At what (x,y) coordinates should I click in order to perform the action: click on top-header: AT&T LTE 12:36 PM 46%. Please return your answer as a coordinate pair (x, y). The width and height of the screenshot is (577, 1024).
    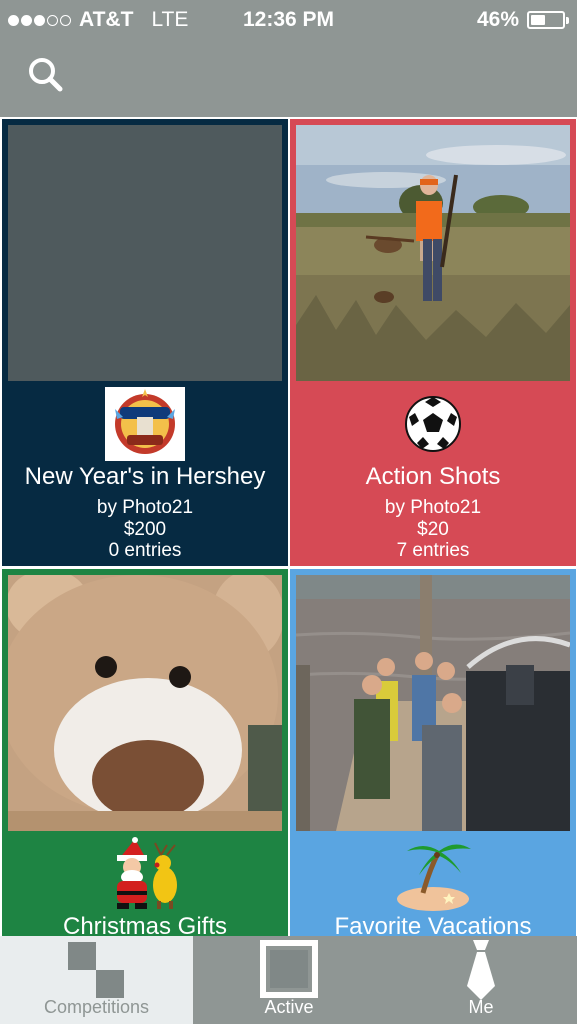
    Looking at the image, I should click on (288, 58).